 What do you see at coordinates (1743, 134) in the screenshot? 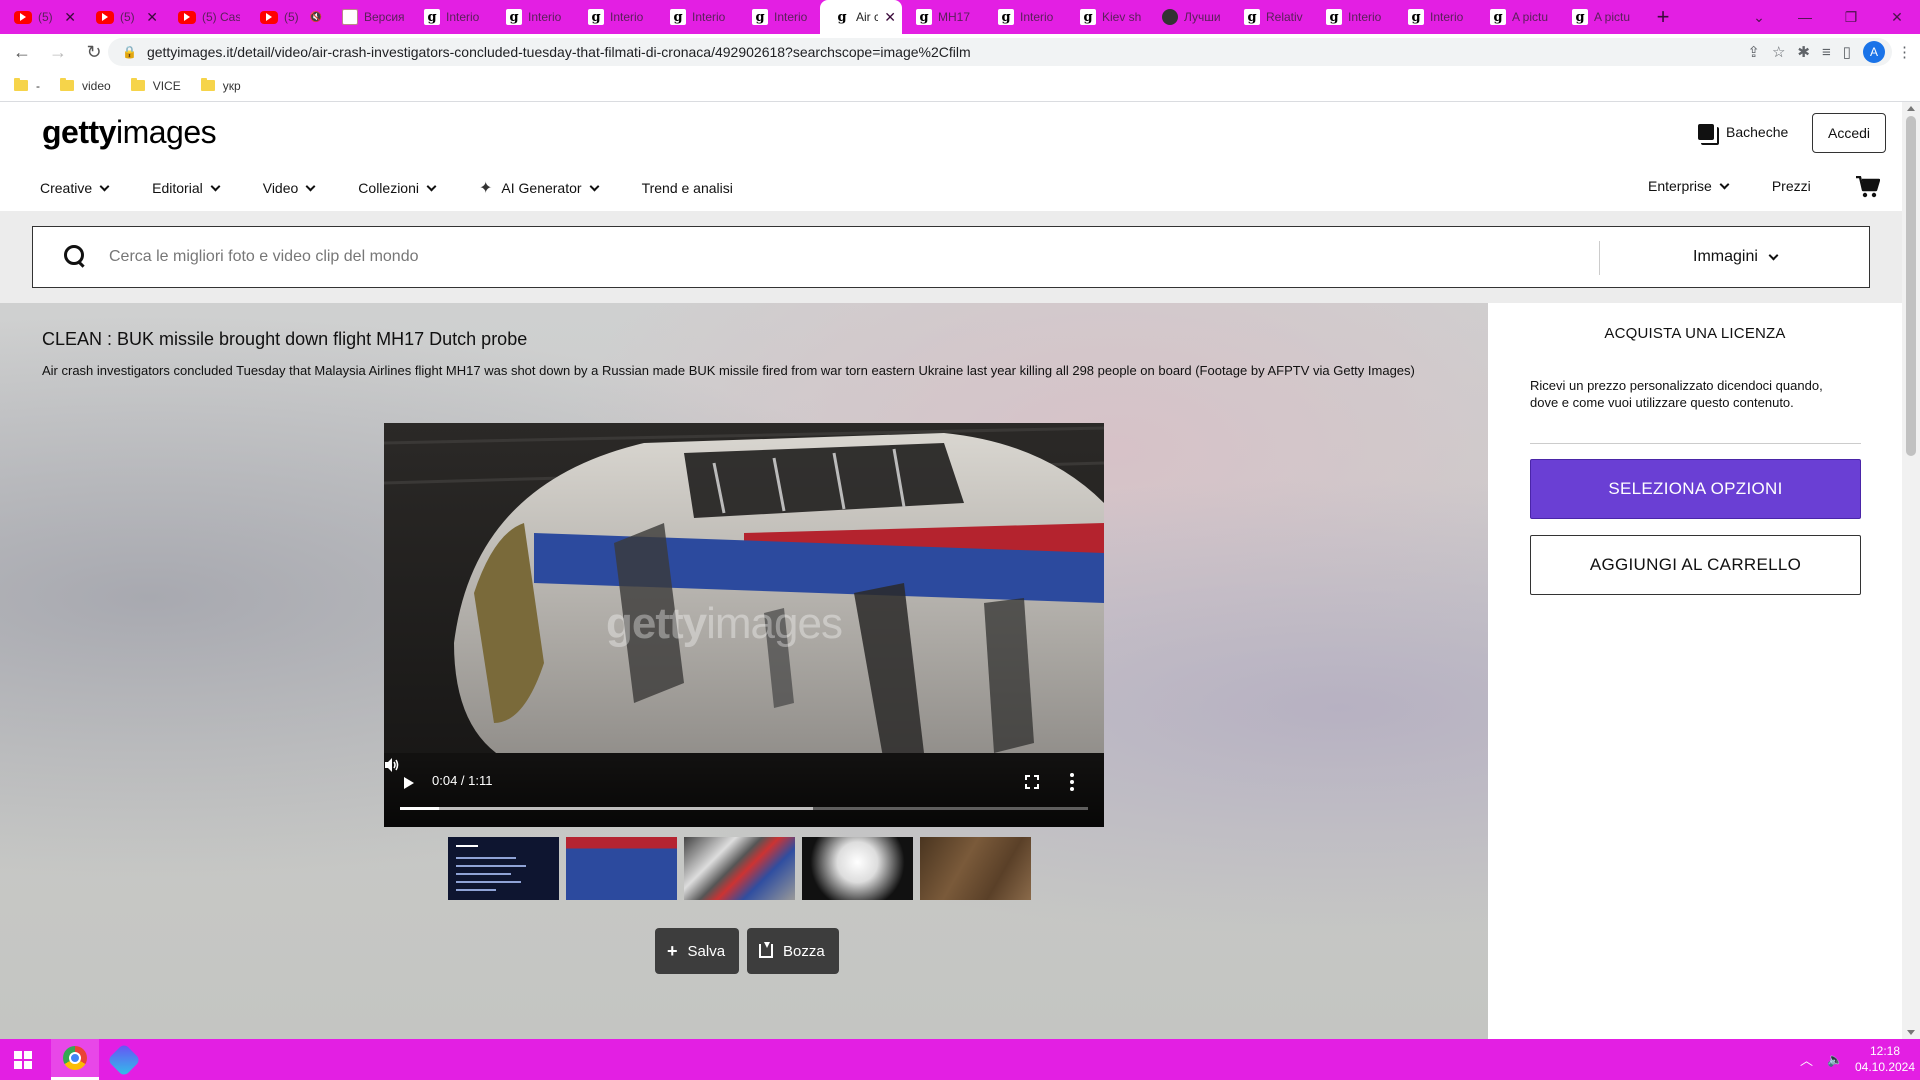
I see `boards-link: Bacheche` at bounding box center [1743, 134].